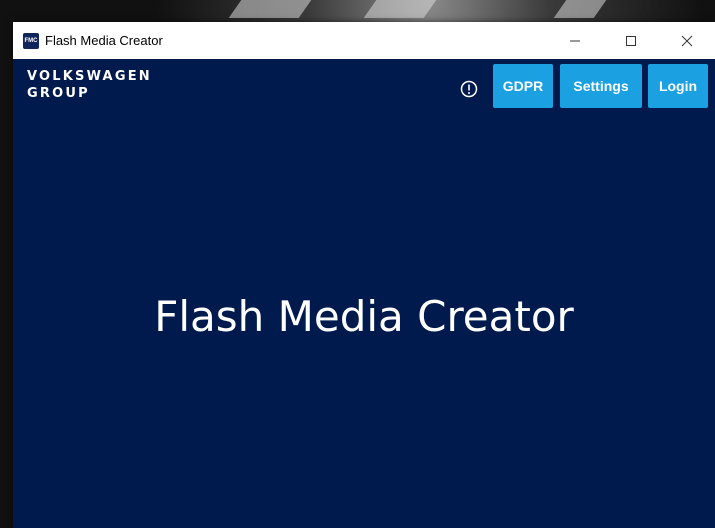  I want to click on volkswagen-group-logo: VOLKSWAGEN GROUP, so click(89, 85).